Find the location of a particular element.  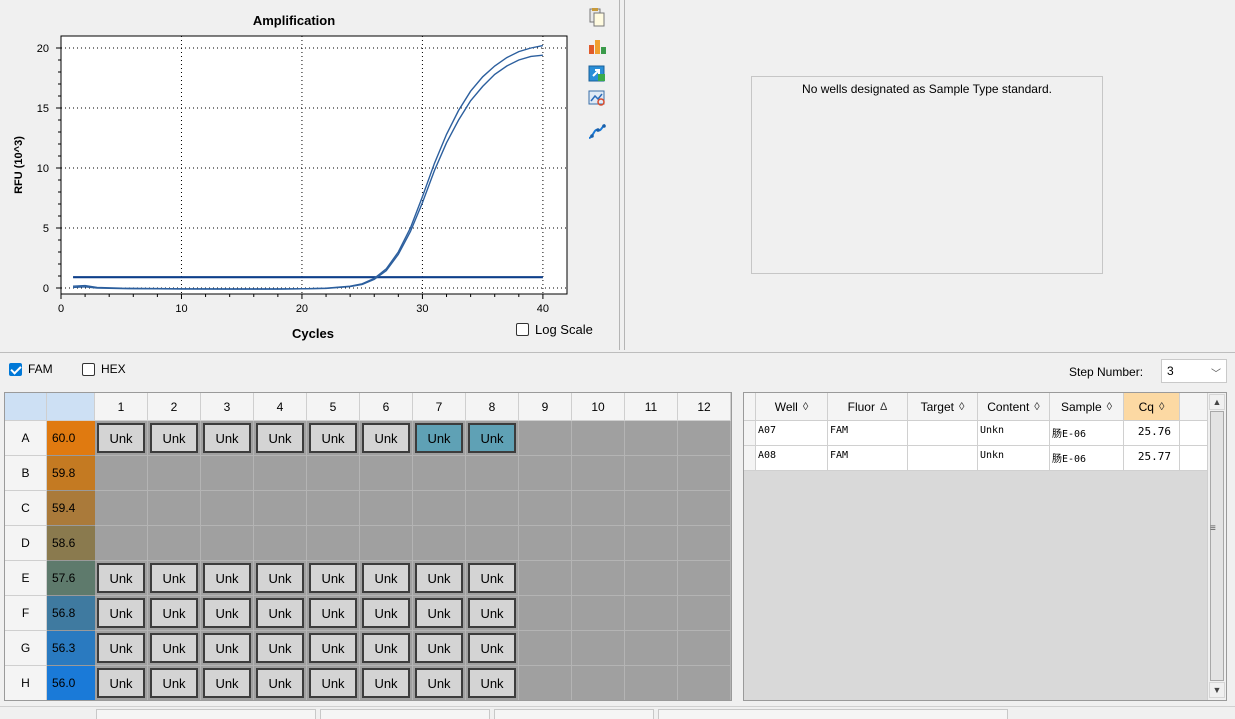

plate-column-header: 2 is located at coordinates (174, 407).